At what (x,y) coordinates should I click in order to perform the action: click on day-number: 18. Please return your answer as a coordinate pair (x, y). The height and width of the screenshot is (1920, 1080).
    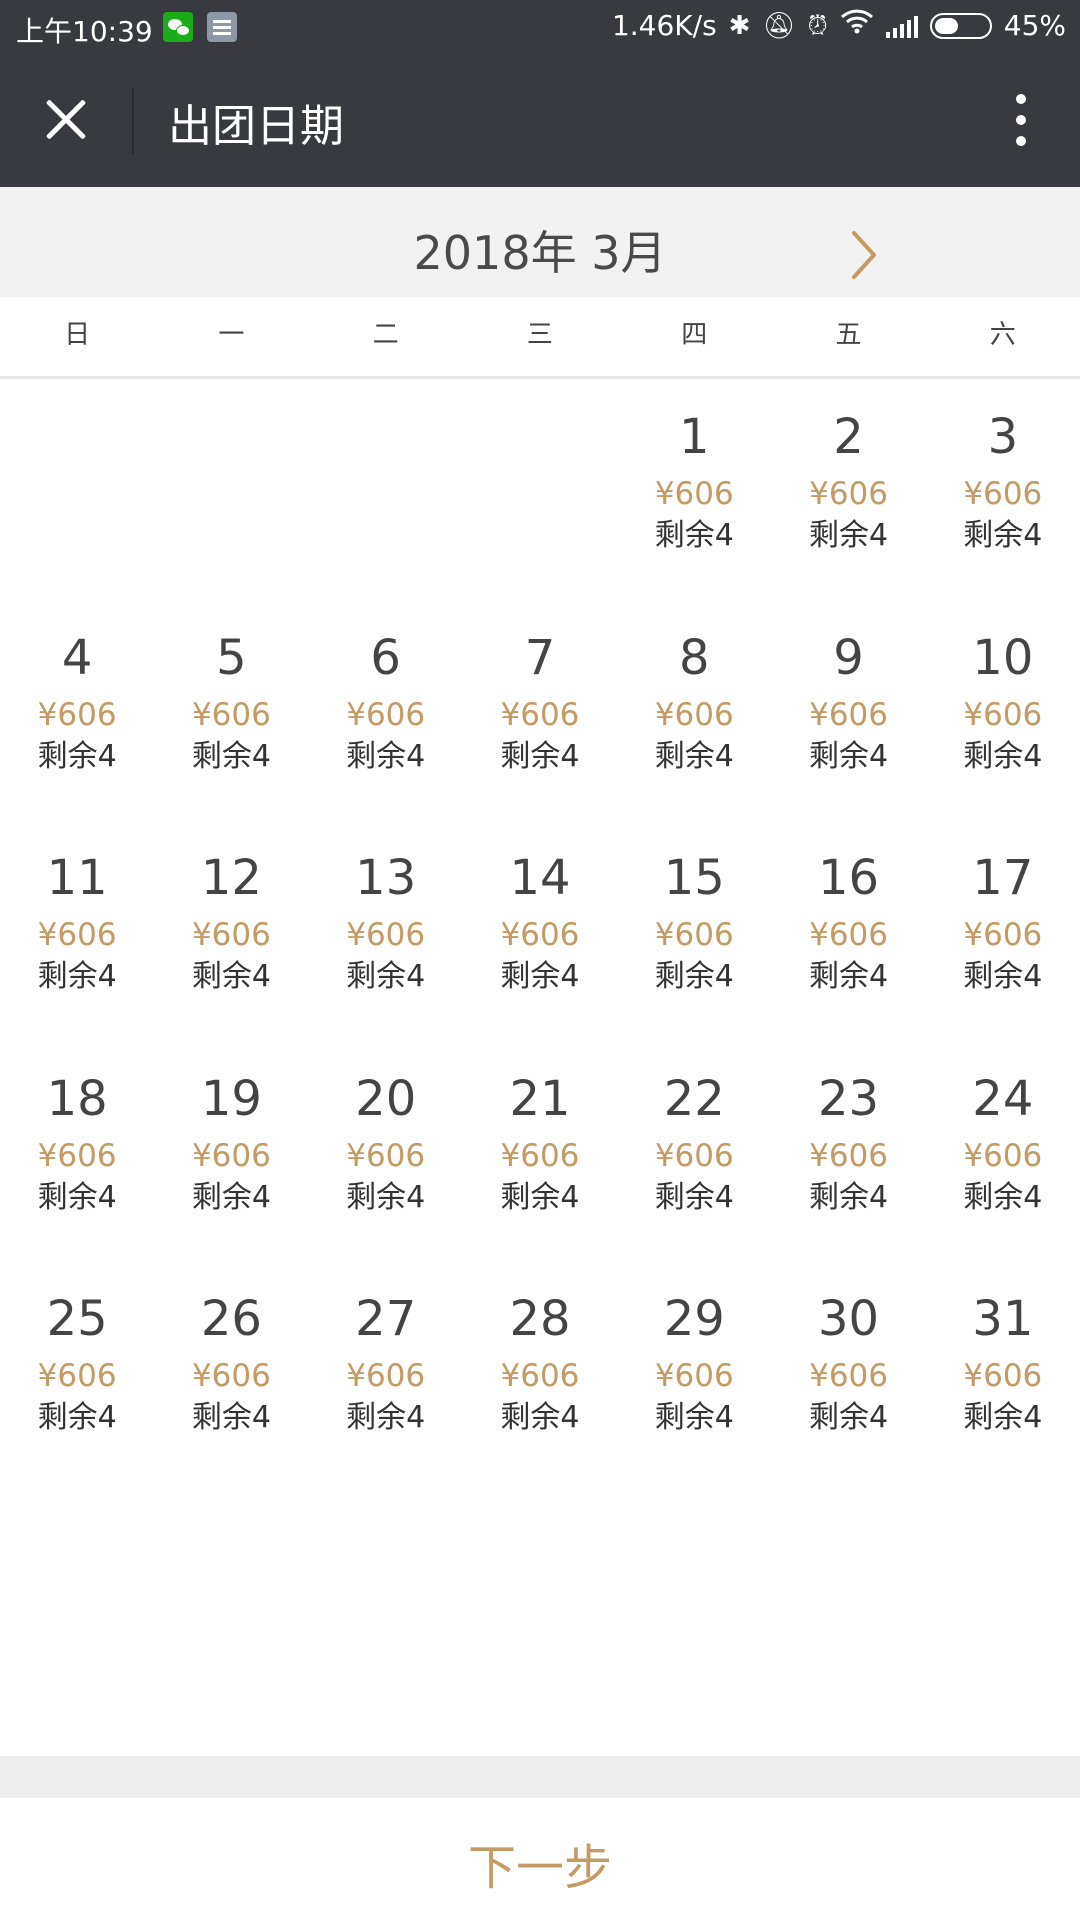
    Looking at the image, I should click on (77, 1098).